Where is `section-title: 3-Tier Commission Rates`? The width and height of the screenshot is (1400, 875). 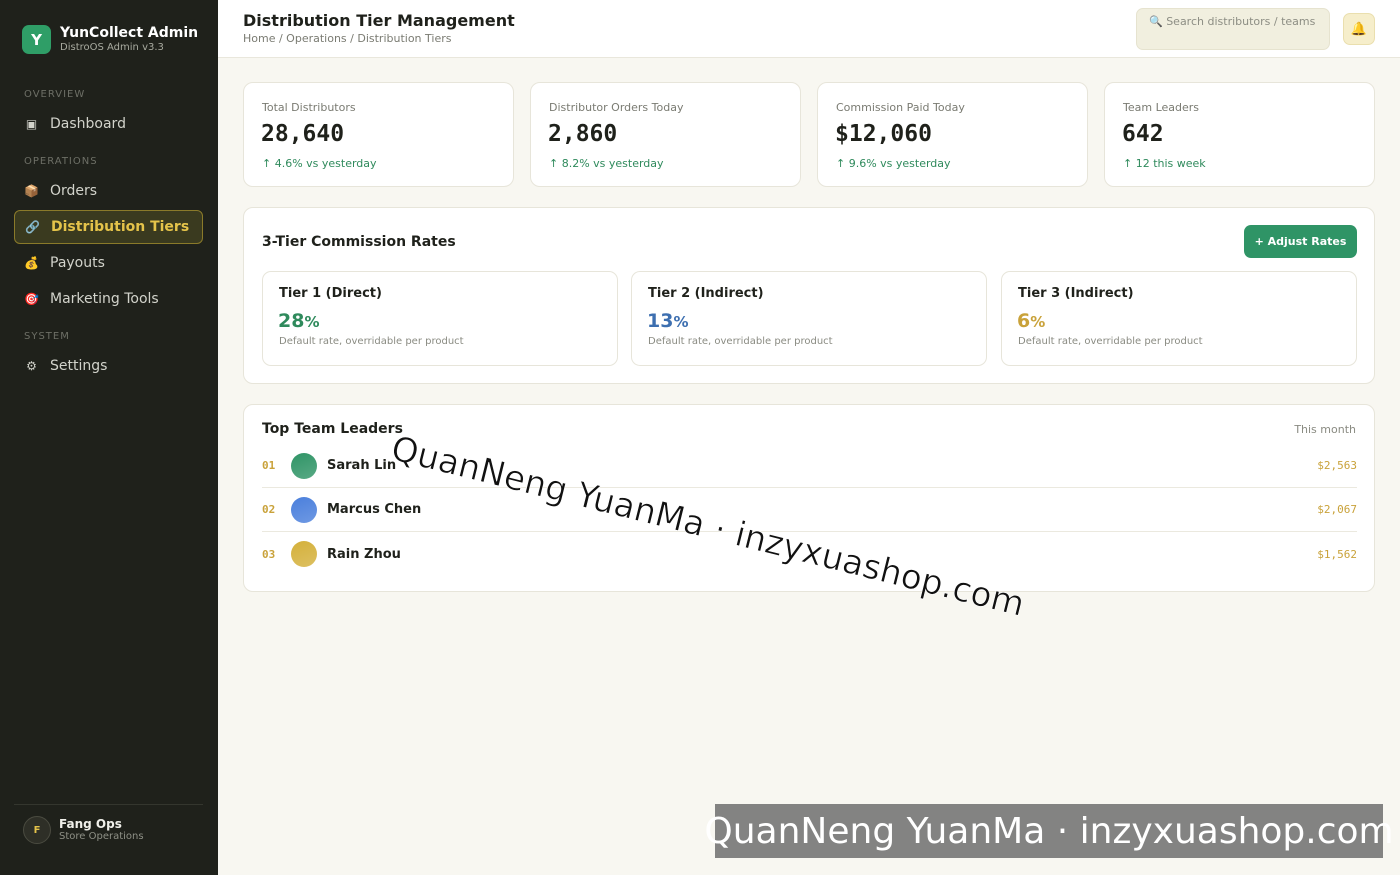 section-title: 3-Tier Commission Rates is located at coordinates (359, 242).